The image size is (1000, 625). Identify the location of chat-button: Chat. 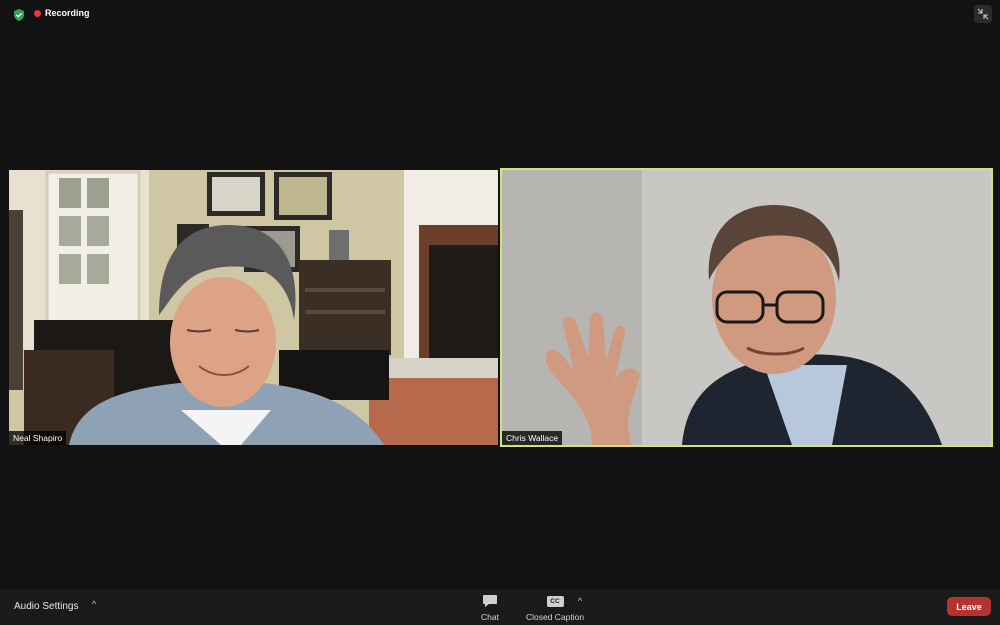
(490, 607).